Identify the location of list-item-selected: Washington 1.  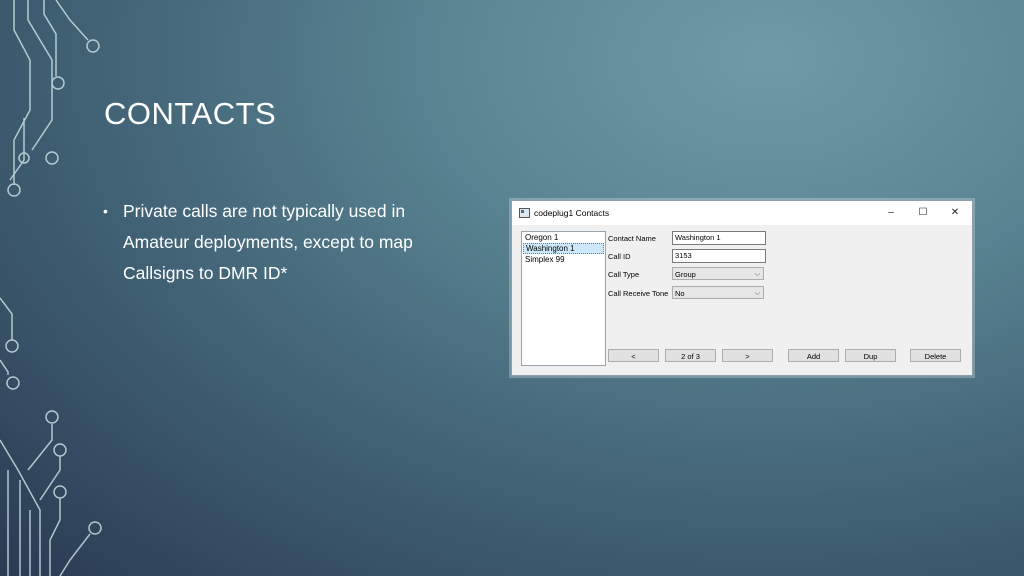
(563, 248).